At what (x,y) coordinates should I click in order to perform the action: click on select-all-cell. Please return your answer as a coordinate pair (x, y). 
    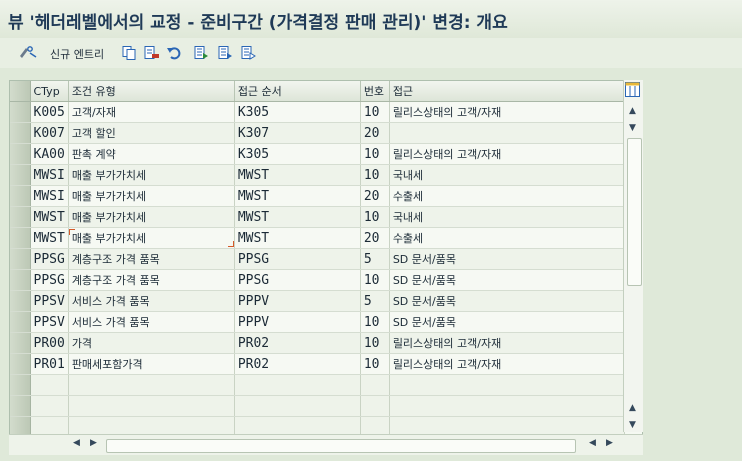
    Looking at the image, I should click on (20, 91).